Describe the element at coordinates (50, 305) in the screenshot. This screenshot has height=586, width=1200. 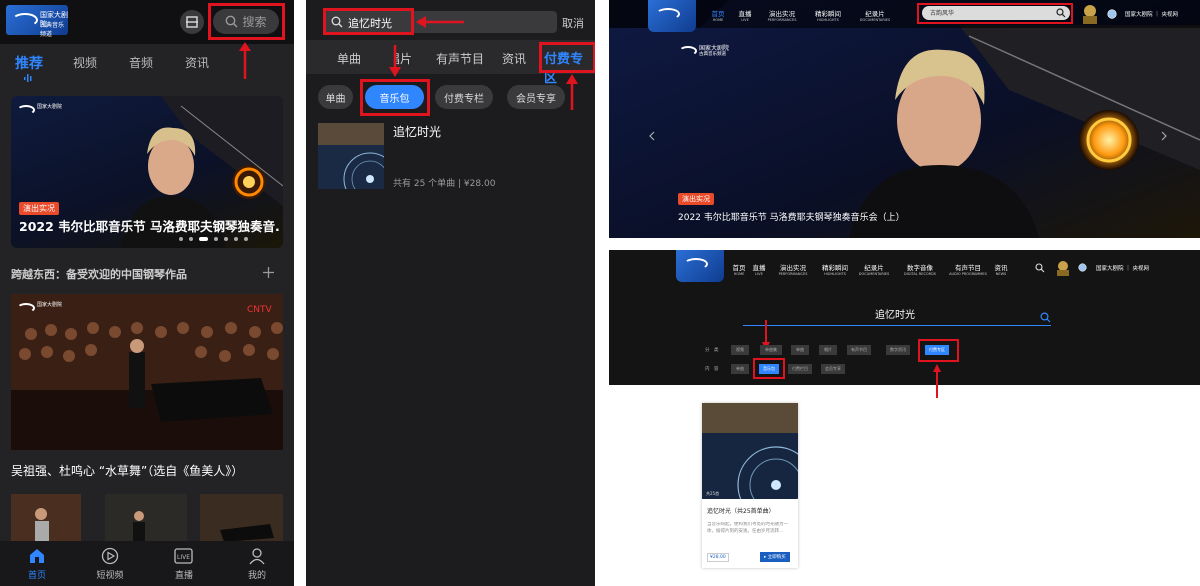
I see `video-logo-text: 国家大剧院` at that location.